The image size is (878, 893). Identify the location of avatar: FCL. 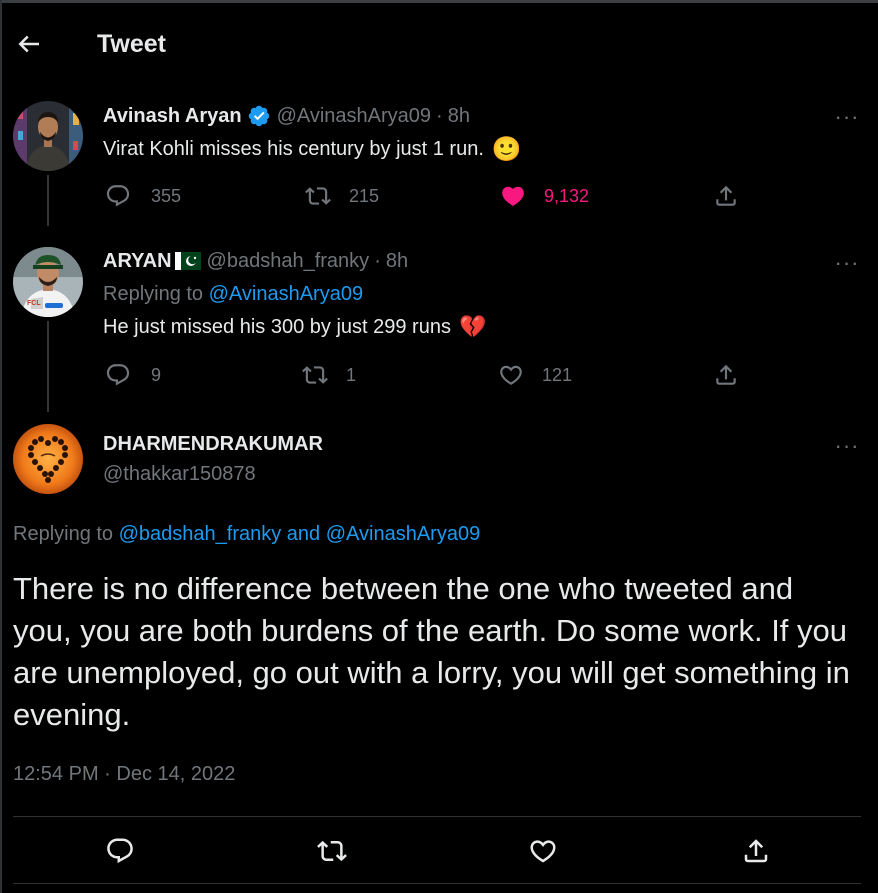
(48, 282).